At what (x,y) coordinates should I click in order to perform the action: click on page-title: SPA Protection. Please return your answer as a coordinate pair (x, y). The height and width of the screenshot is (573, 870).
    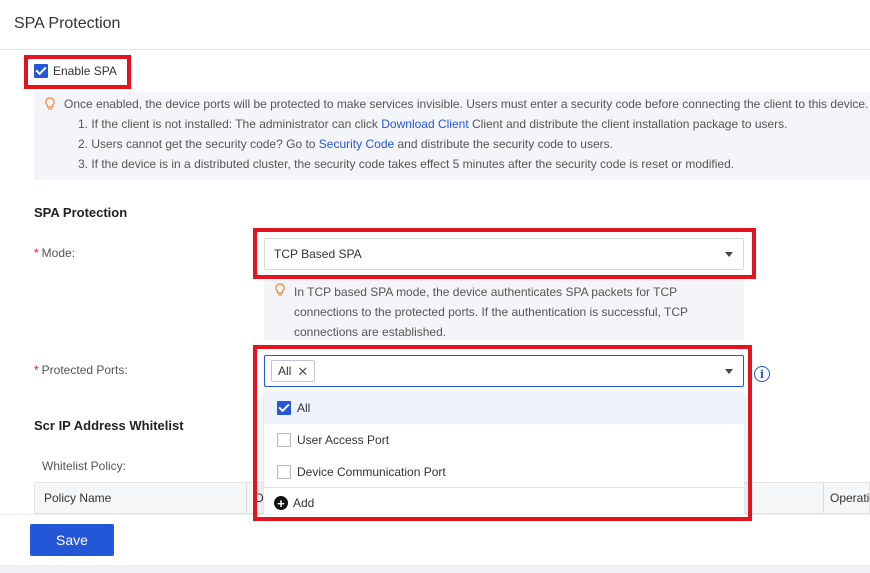
    Looking at the image, I should click on (67, 23).